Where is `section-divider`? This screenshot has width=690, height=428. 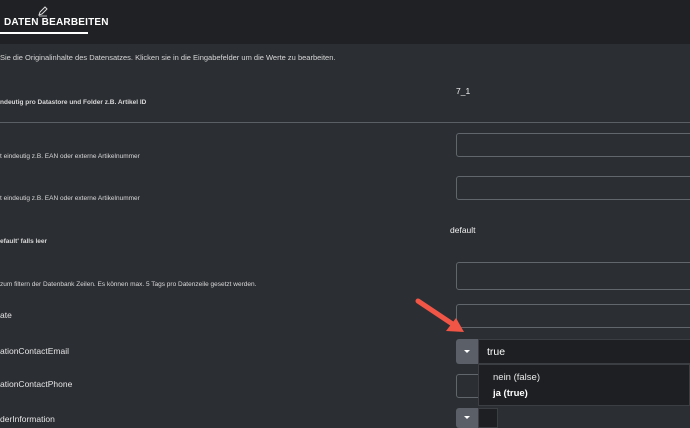
section-divider is located at coordinates (345, 122).